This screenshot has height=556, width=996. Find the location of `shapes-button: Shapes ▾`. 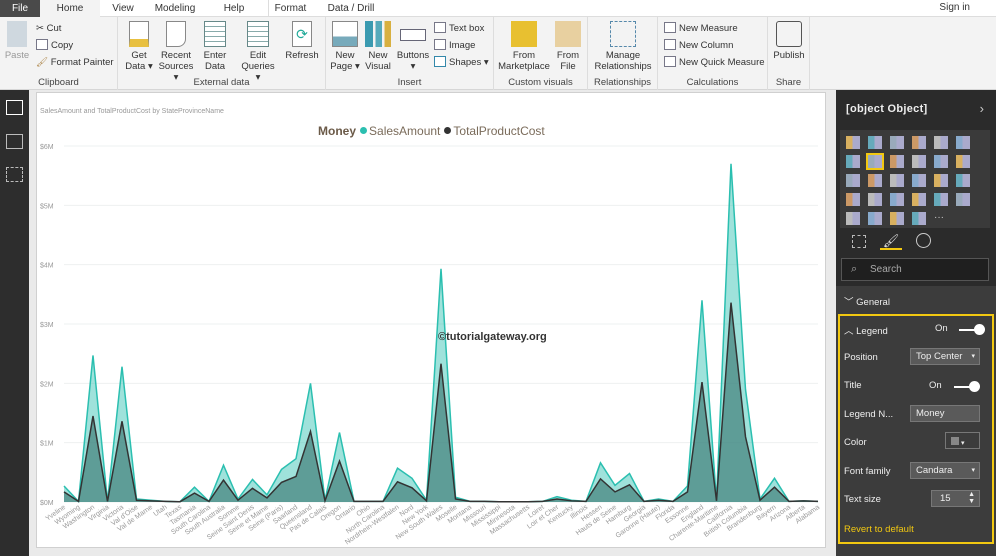

shapes-button: Shapes ▾ is located at coordinates (461, 63).